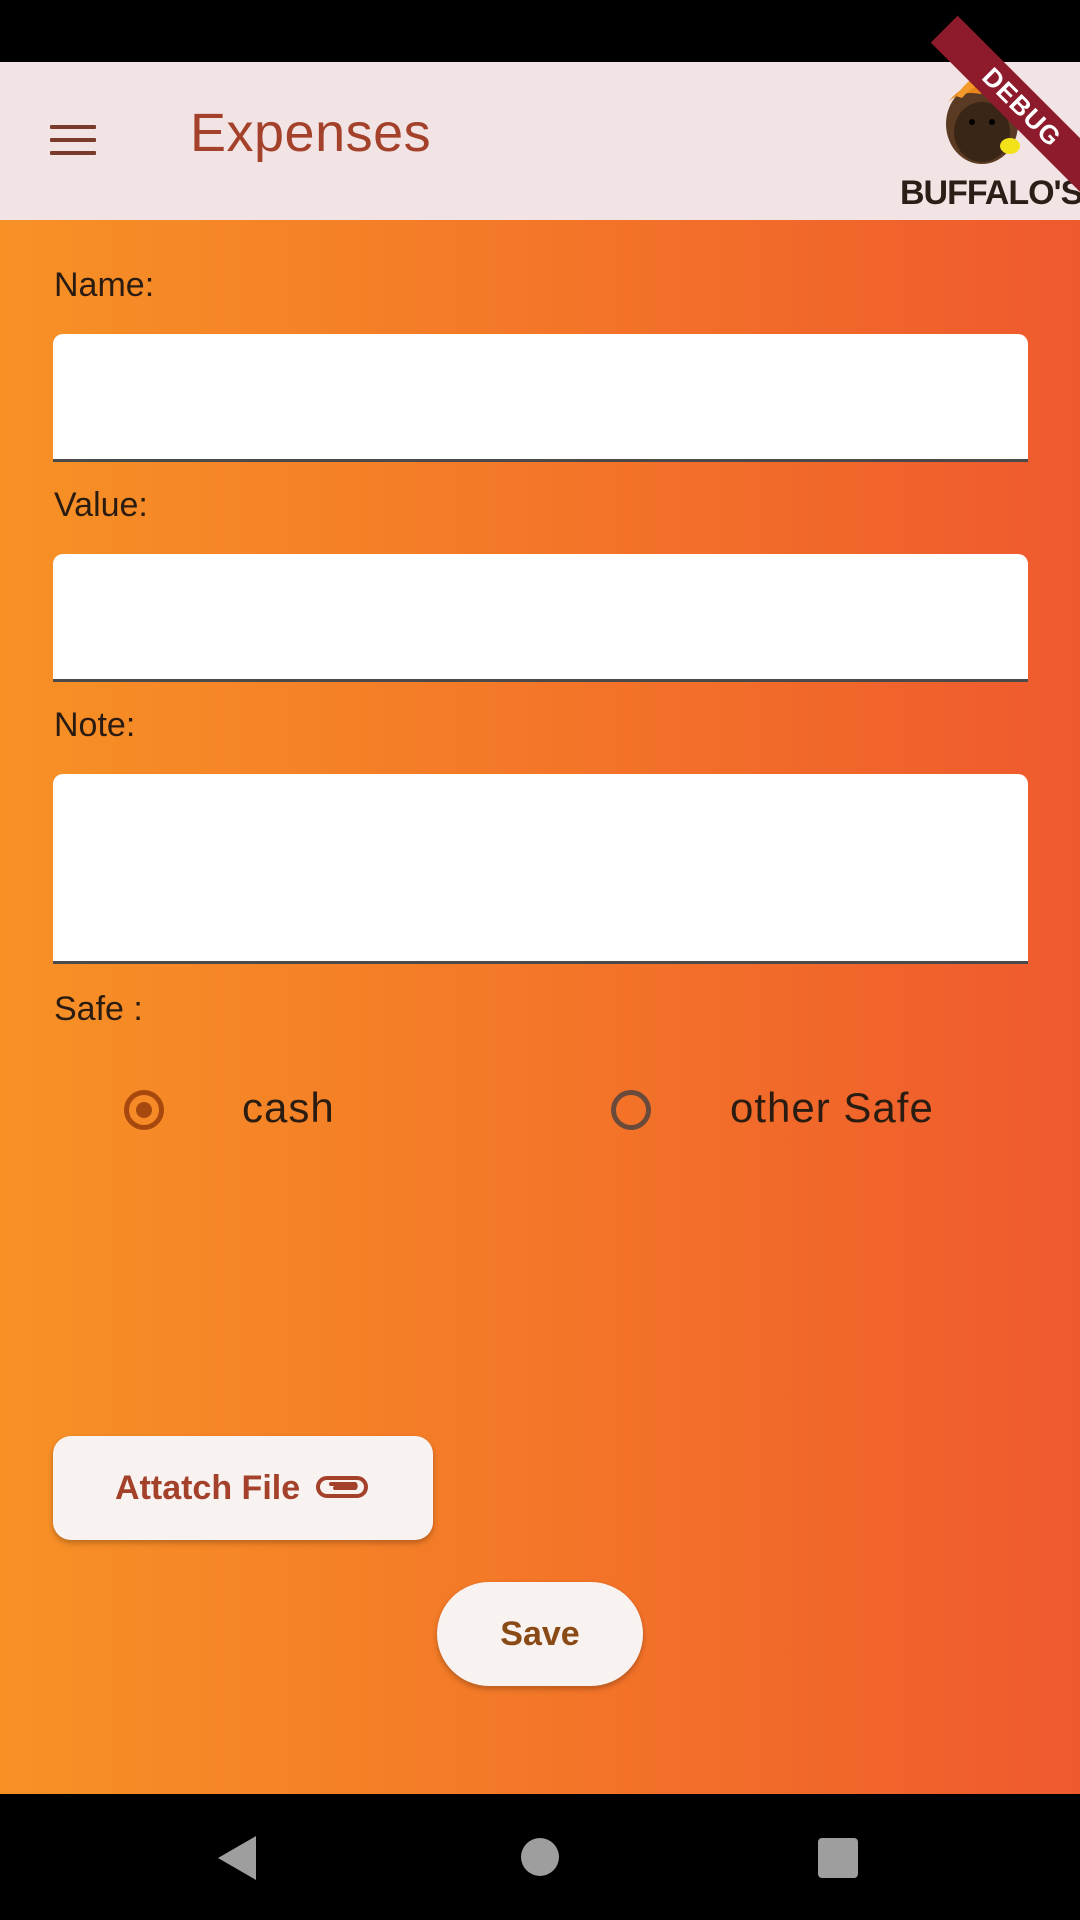 Image resolution: width=1080 pixels, height=1920 pixels. I want to click on safe-label: Safe :, so click(98, 1009).